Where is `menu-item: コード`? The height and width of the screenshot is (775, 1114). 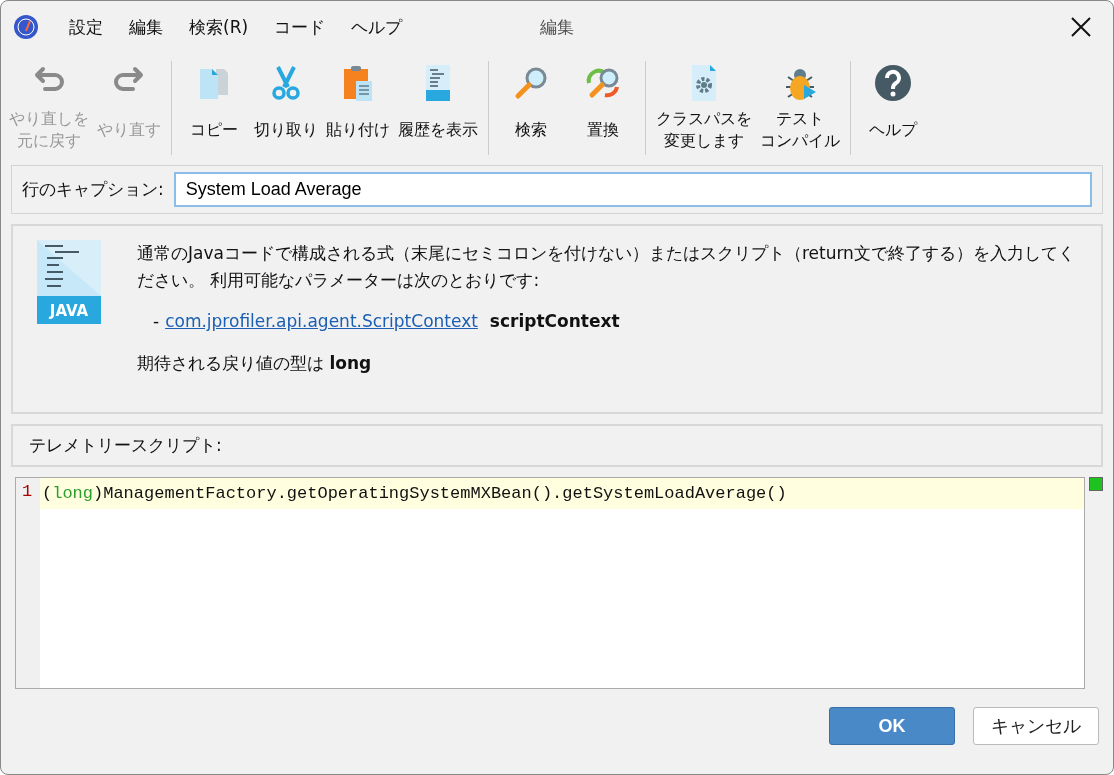 menu-item: コード is located at coordinates (300, 27).